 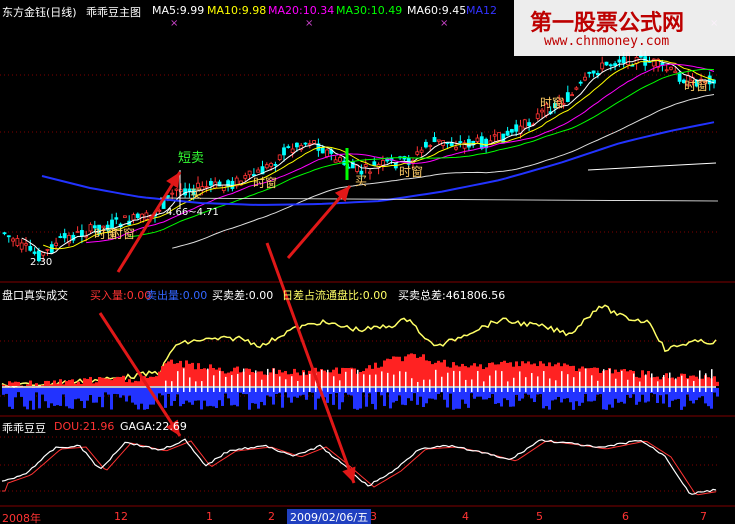 What do you see at coordinates (35, 295) in the screenshot?
I see `panel2-title: 盘口真实成交` at bounding box center [35, 295].